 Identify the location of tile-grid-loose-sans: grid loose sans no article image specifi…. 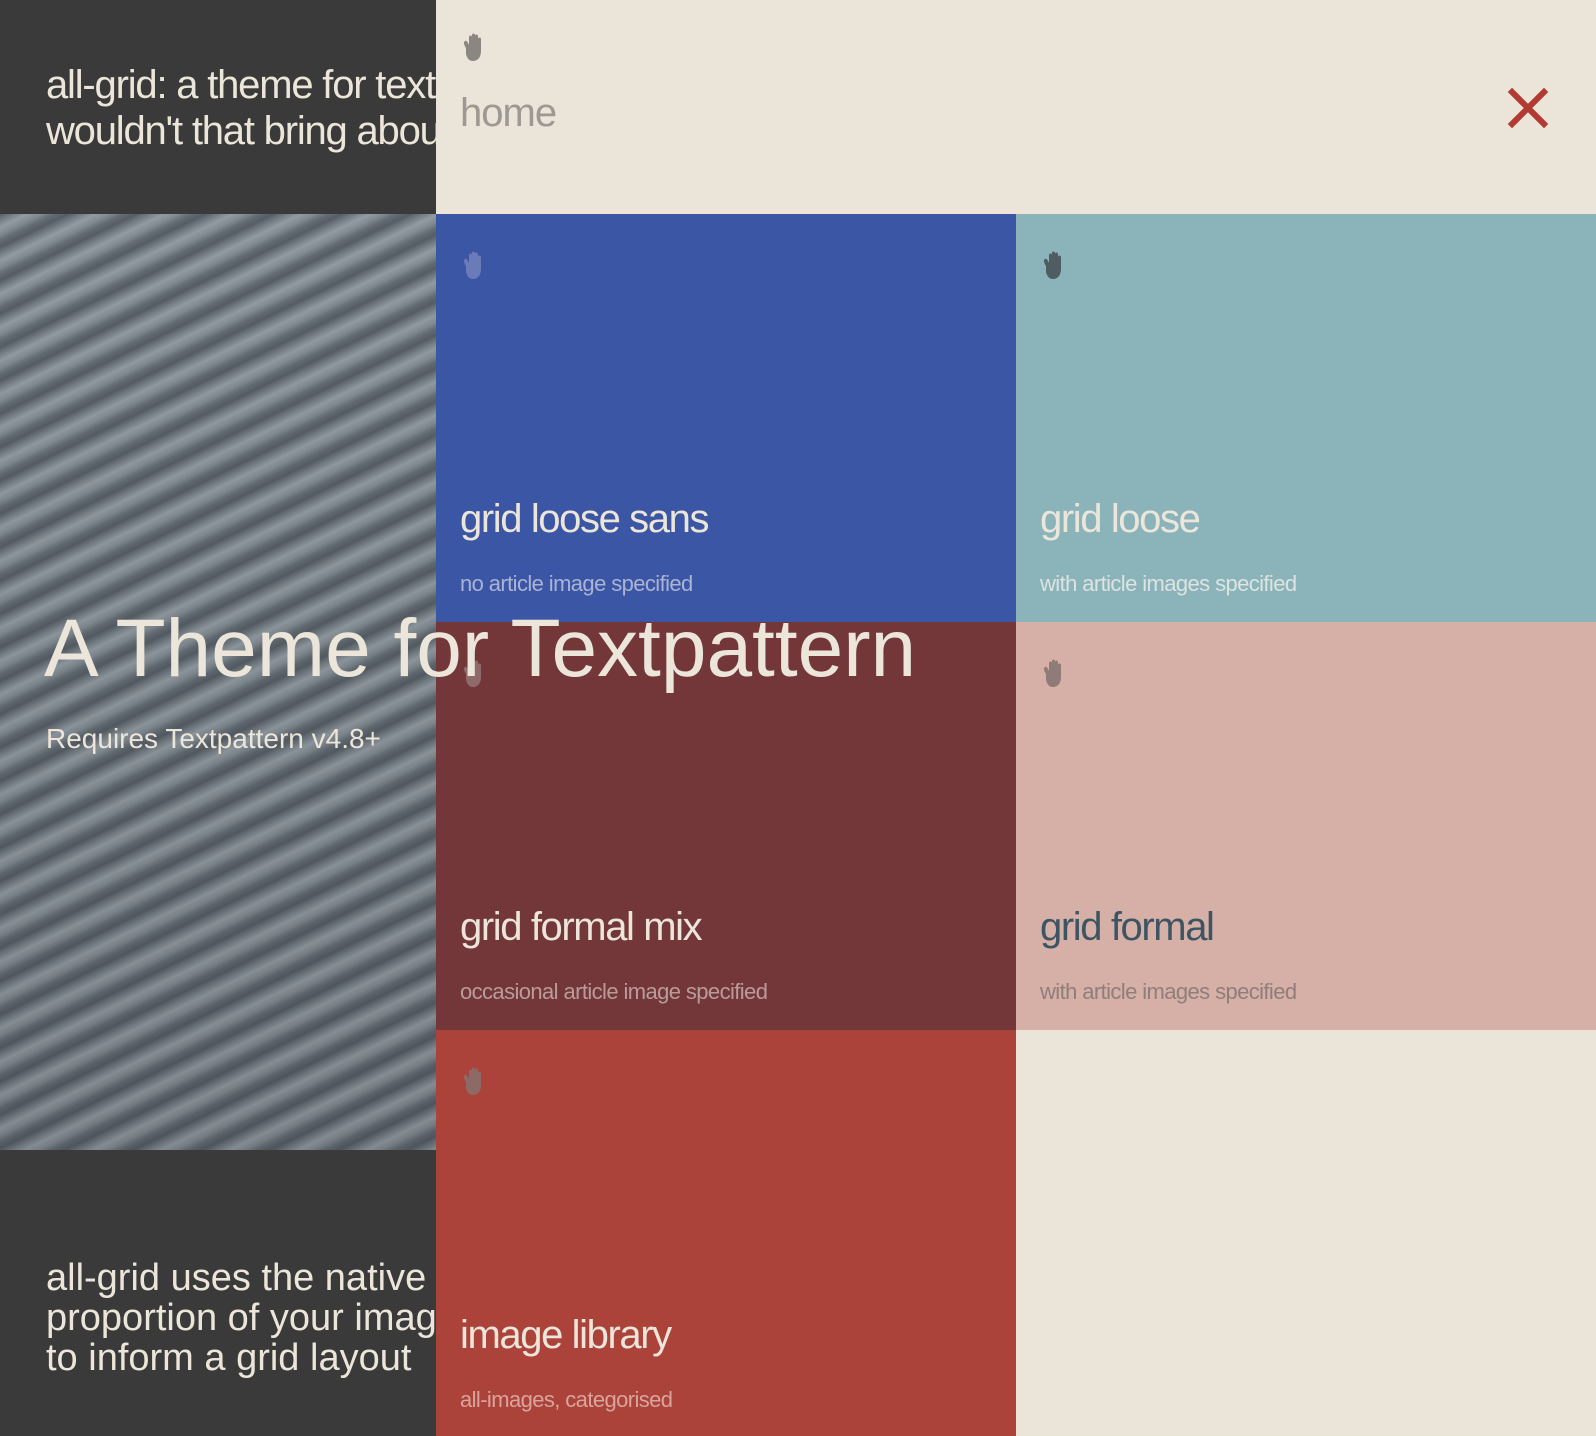
(726, 418).